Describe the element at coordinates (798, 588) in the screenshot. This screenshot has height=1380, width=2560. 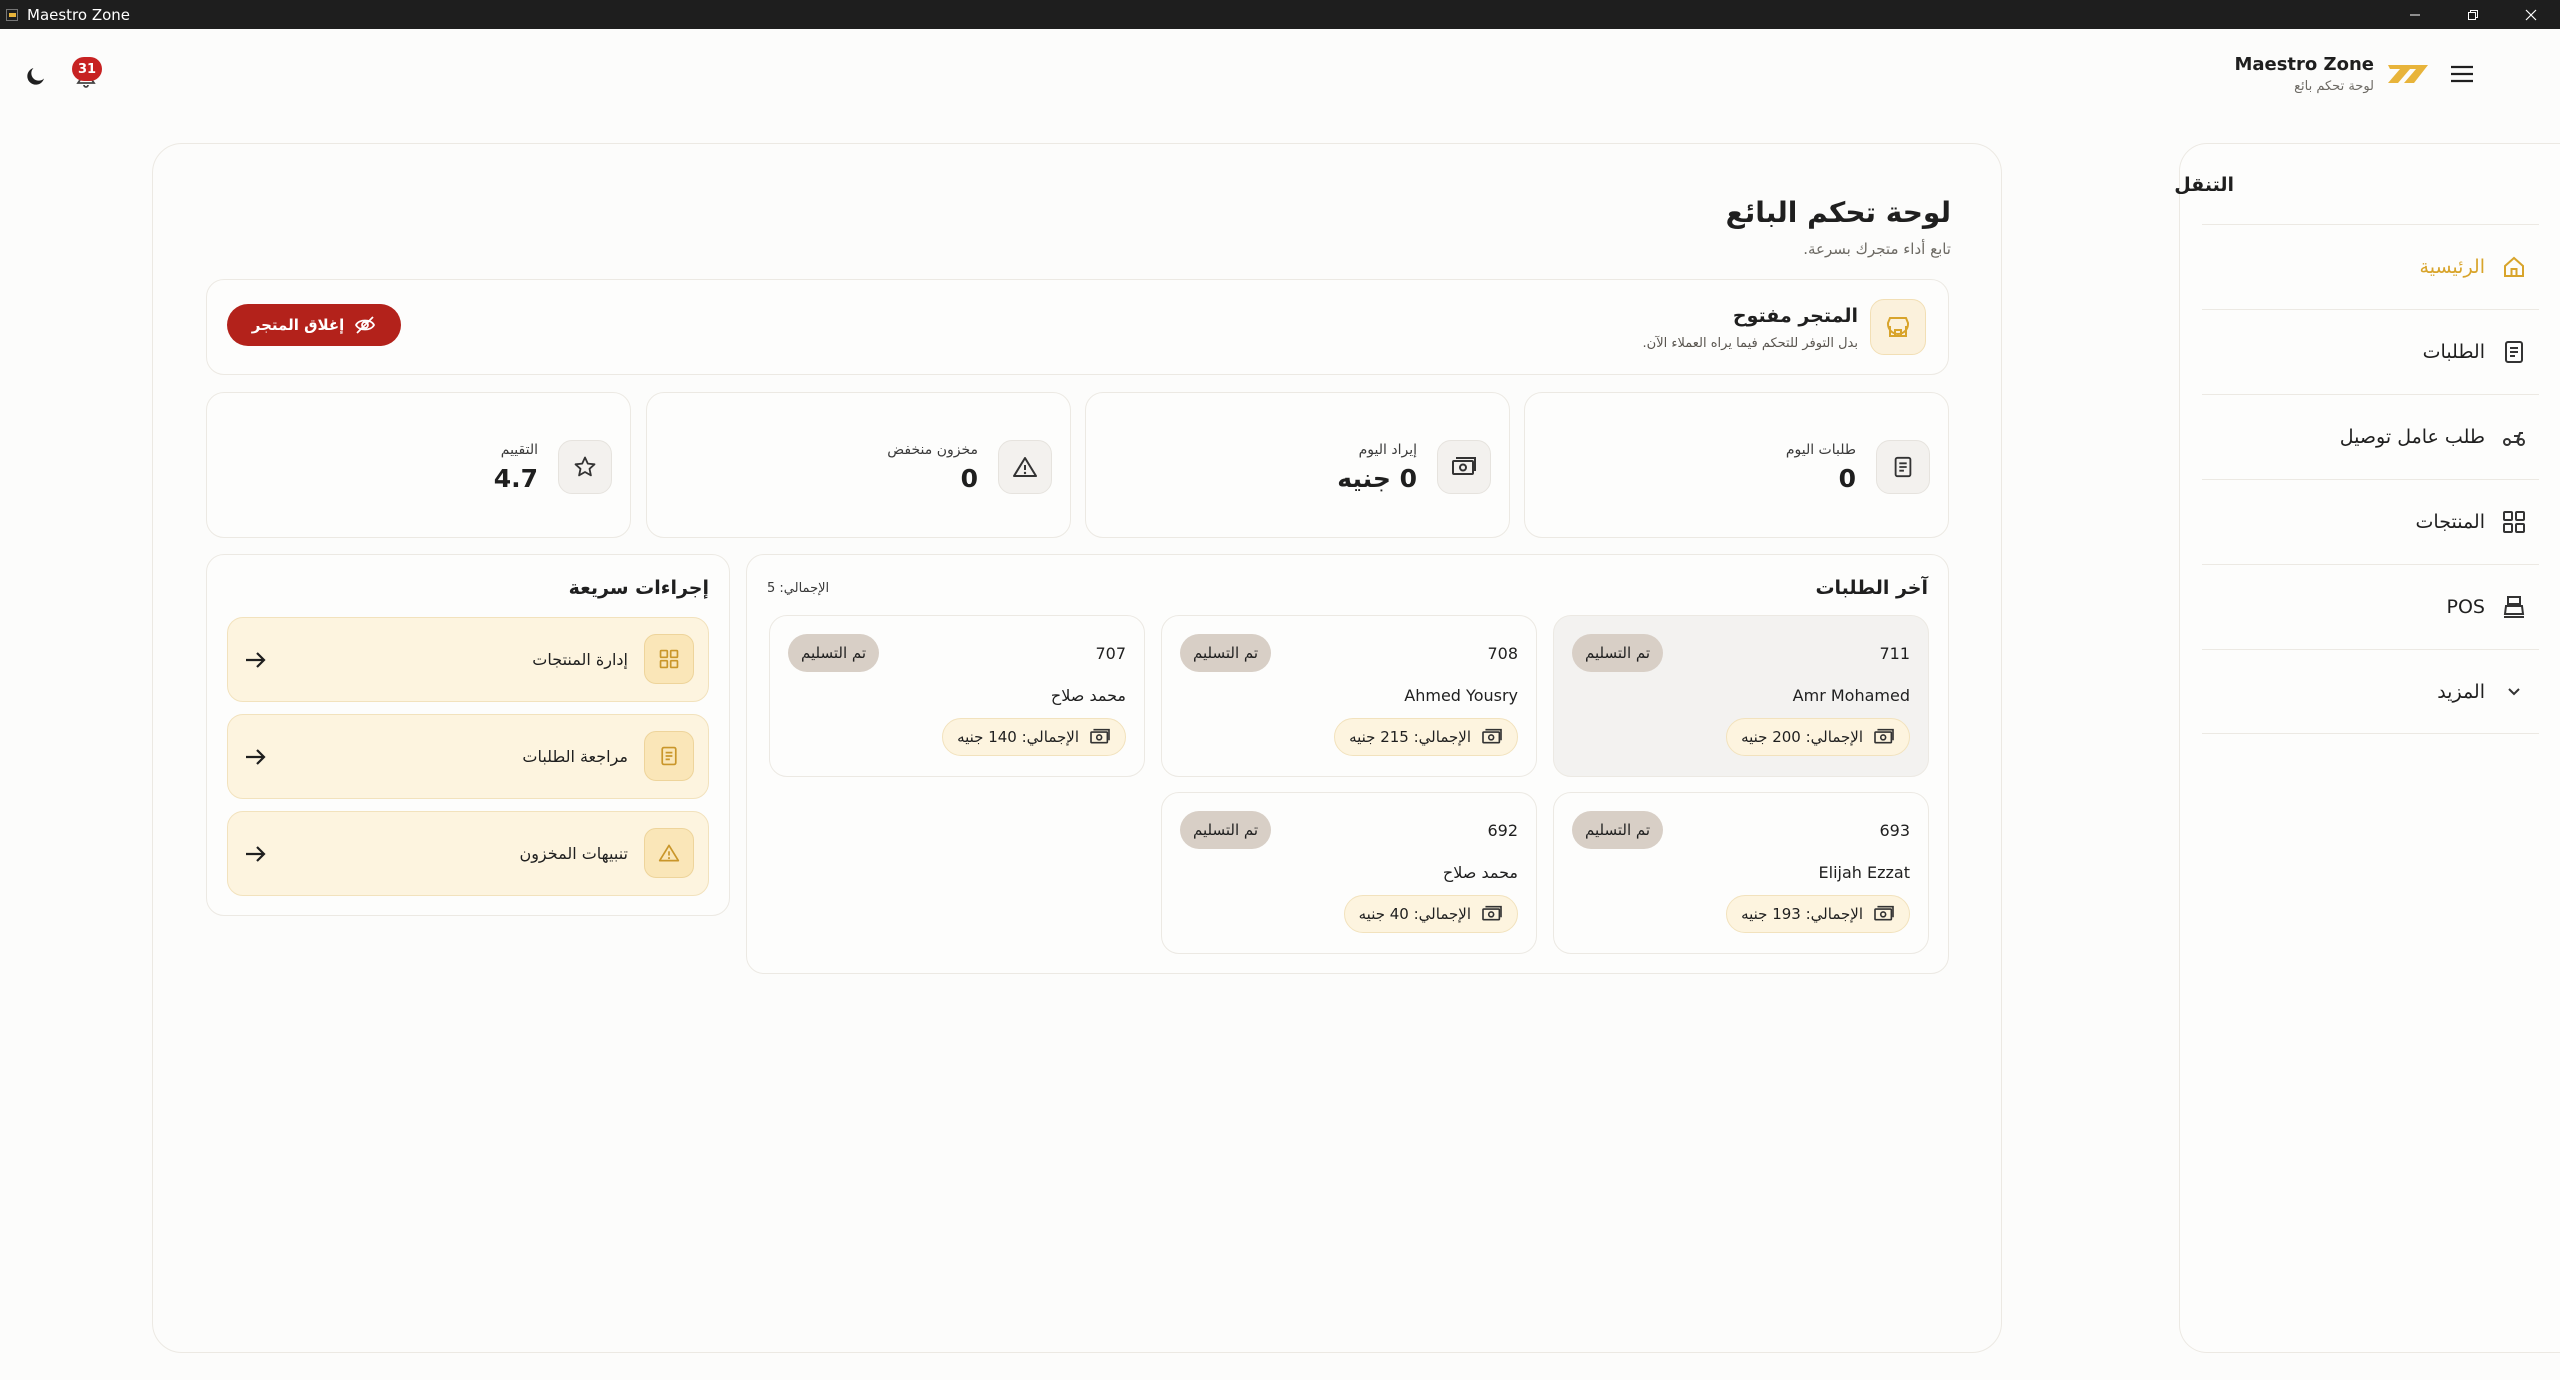
I see `orders-total-count: الإجمالي: 5` at that location.